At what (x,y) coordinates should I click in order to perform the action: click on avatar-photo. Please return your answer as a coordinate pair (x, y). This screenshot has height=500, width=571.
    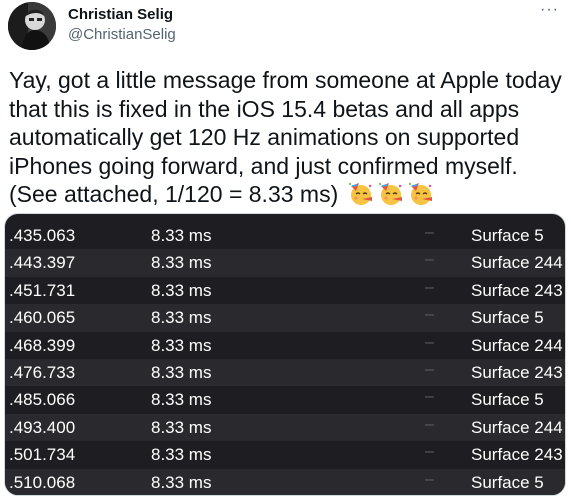
    Looking at the image, I should click on (32, 26).